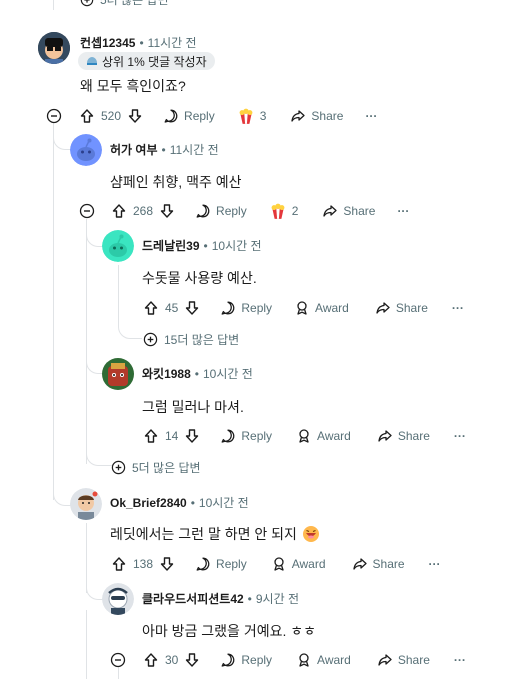 Image resolution: width=520 pixels, height=679 pixels. What do you see at coordinates (172, 436) in the screenshot?
I see `vote-count: 14` at bounding box center [172, 436].